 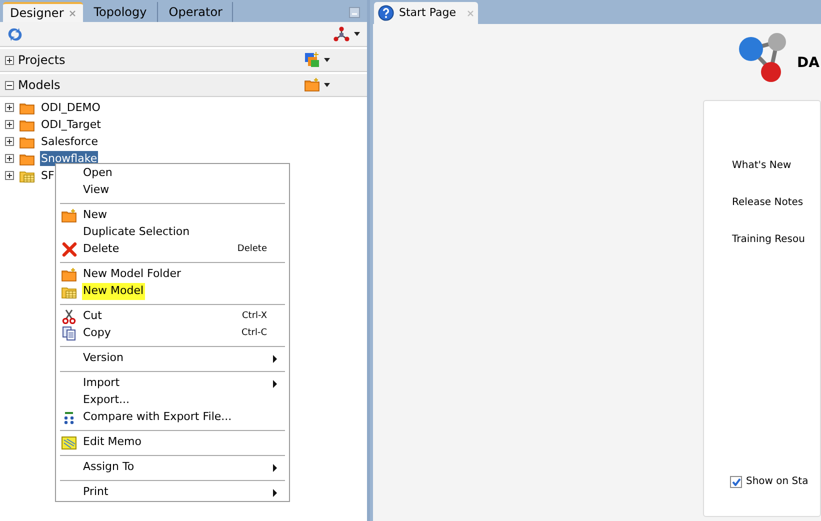 I want to click on menu-item-label: Duplicate Selection, so click(x=136, y=232).